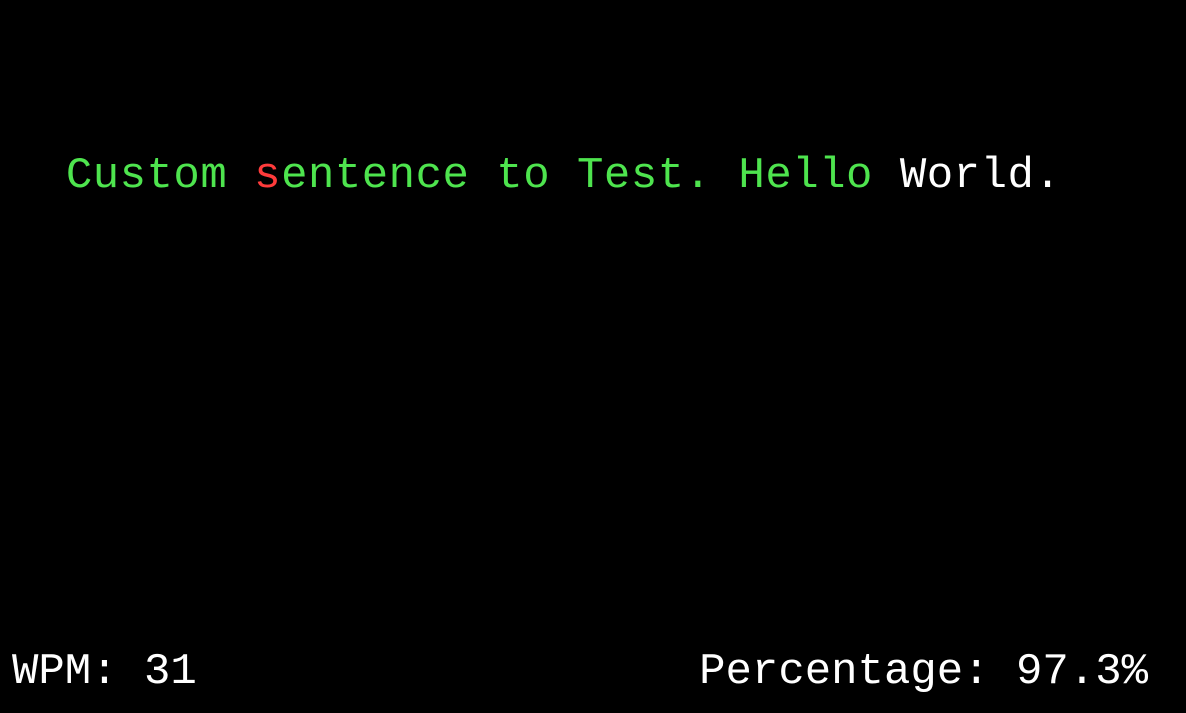 The image size is (1186, 713). What do you see at coordinates (536, 150) in the screenshot?
I see `typing-sentence: Custom sentence to Test. Hello World.` at bounding box center [536, 150].